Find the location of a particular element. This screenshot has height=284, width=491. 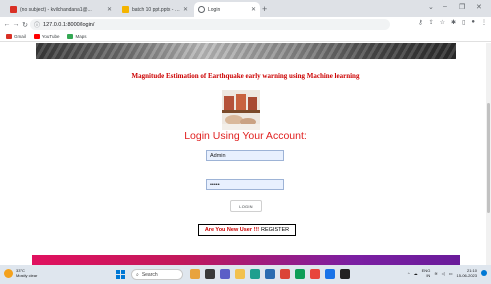

globe-icon is located at coordinates (201, 9).